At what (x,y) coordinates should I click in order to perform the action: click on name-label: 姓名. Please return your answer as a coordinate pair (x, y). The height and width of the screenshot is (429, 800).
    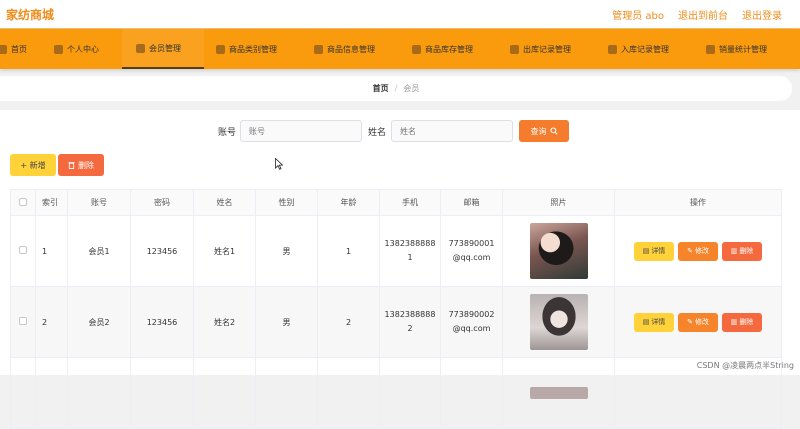
    Looking at the image, I should click on (377, 133).